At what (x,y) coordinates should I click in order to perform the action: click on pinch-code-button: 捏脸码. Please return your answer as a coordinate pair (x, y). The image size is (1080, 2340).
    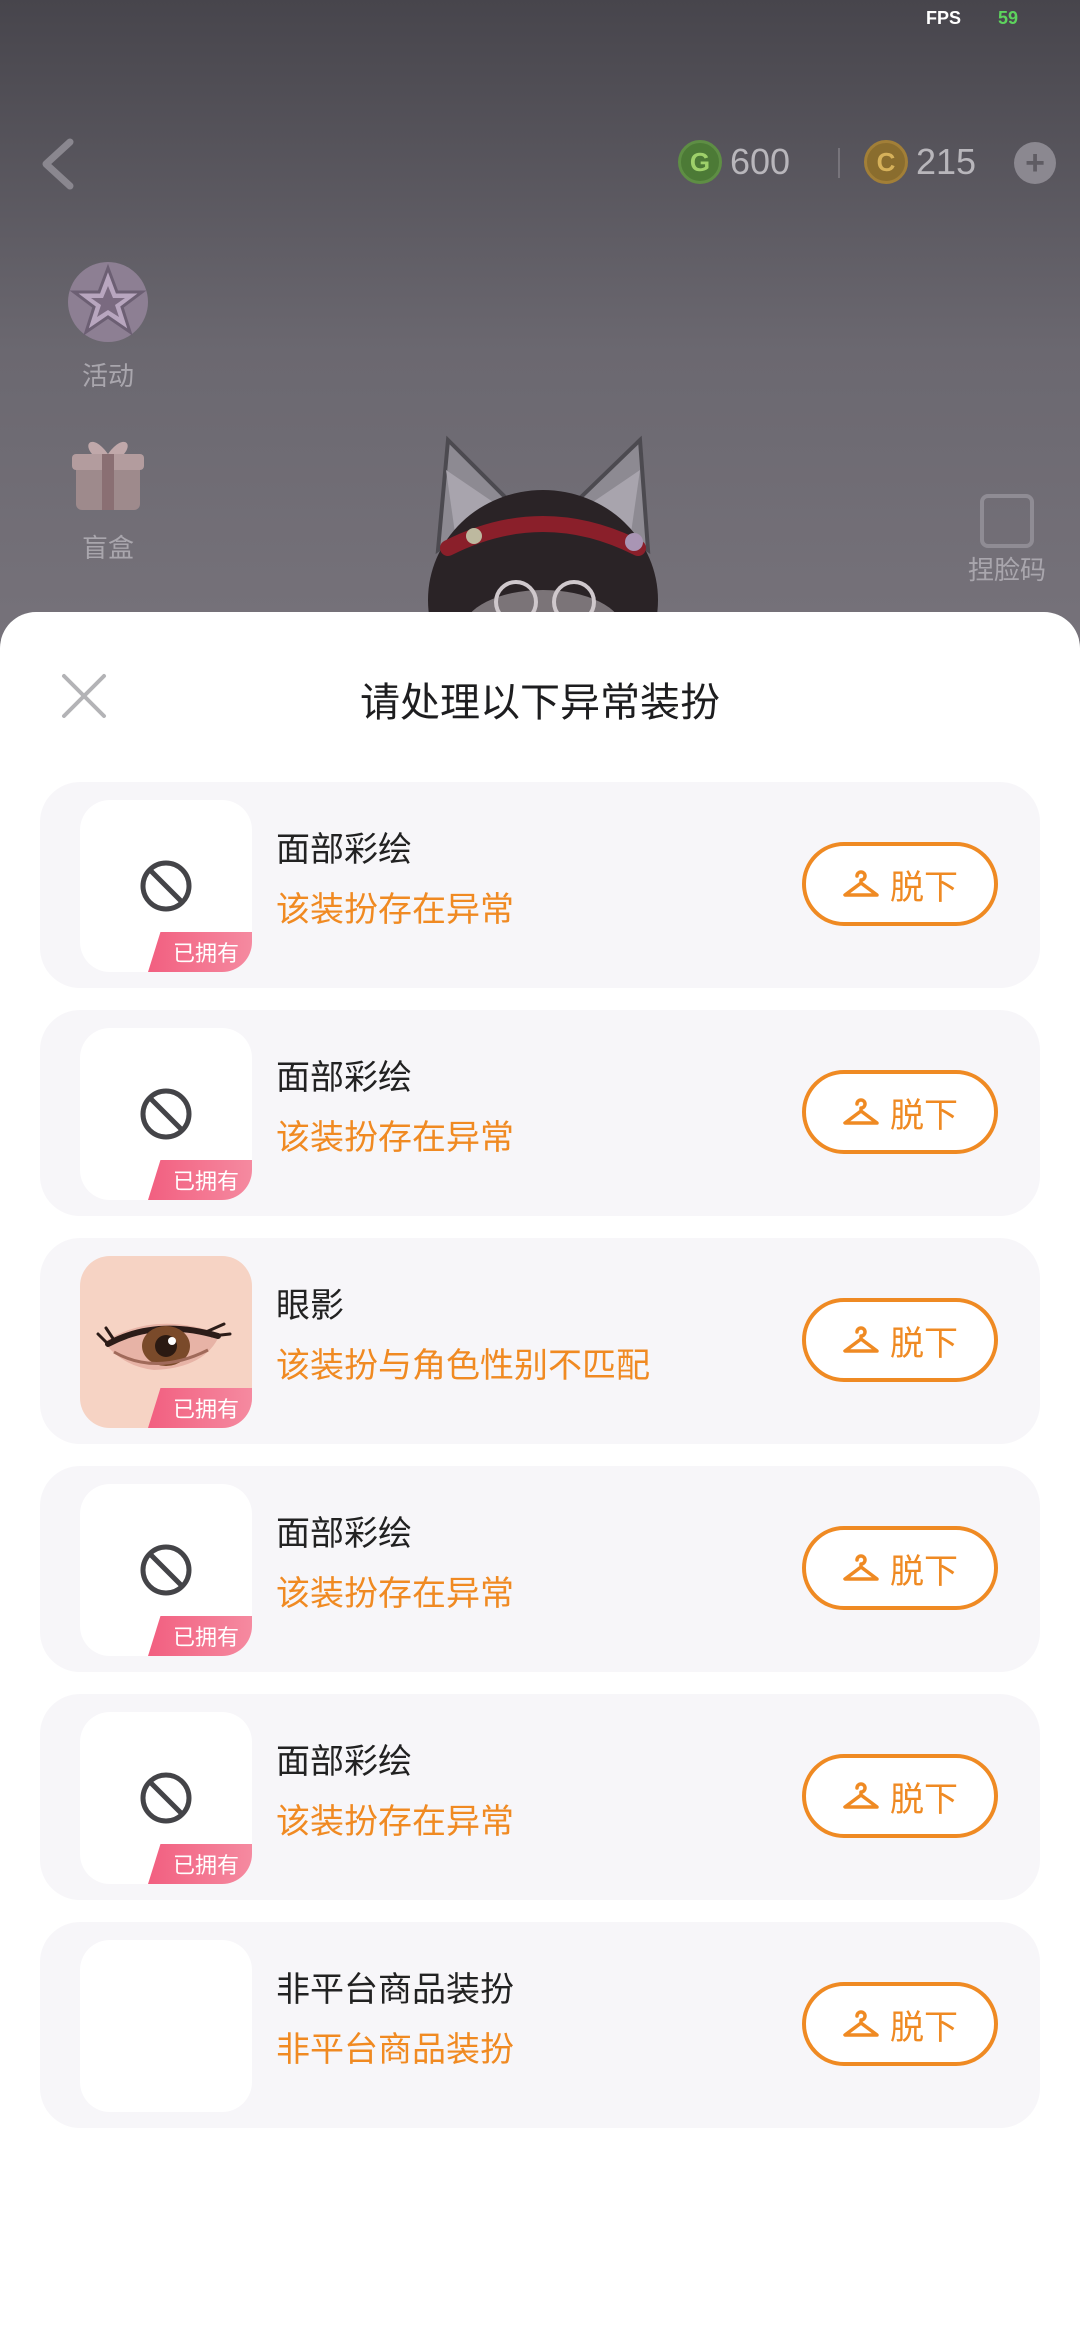
    Looking at the image, I should click on (1007, 540).